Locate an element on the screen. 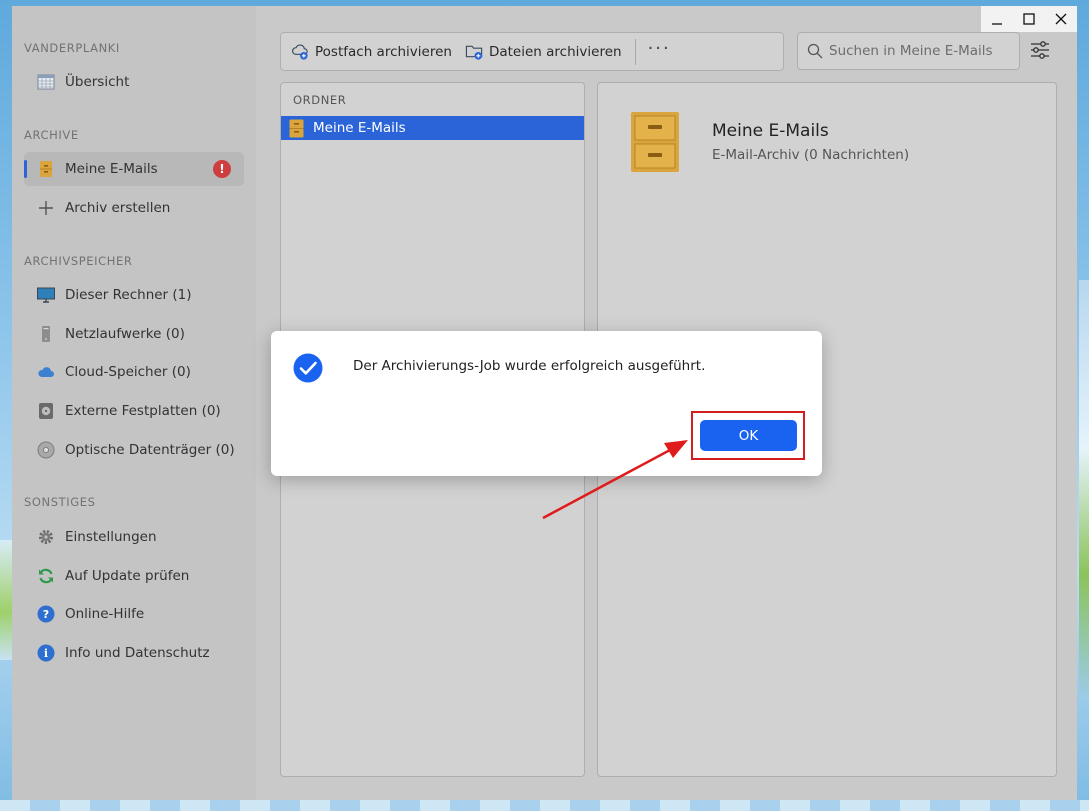  svg-text: i is located at coordinates (46, 653).